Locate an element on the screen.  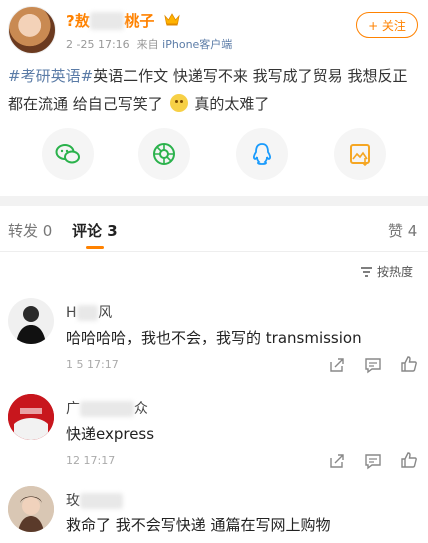
commenter-name-redacted: ██ is located at coordinates (87, 313).